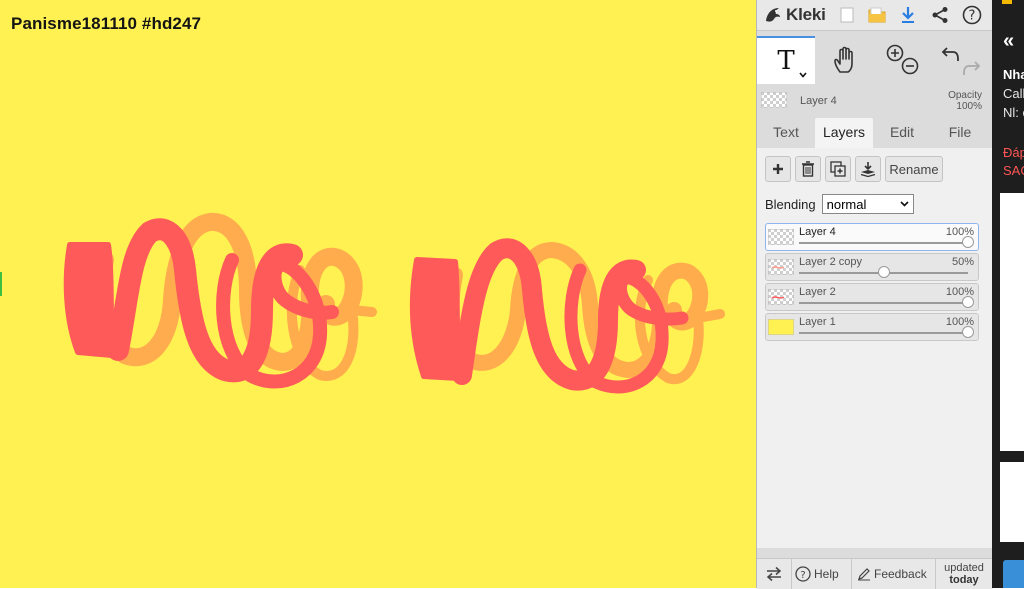  What do you see at coordinates (1013, 170) in the screenshot?
I see `strip-text-5: SAC` at bounding box center [1013, 170].